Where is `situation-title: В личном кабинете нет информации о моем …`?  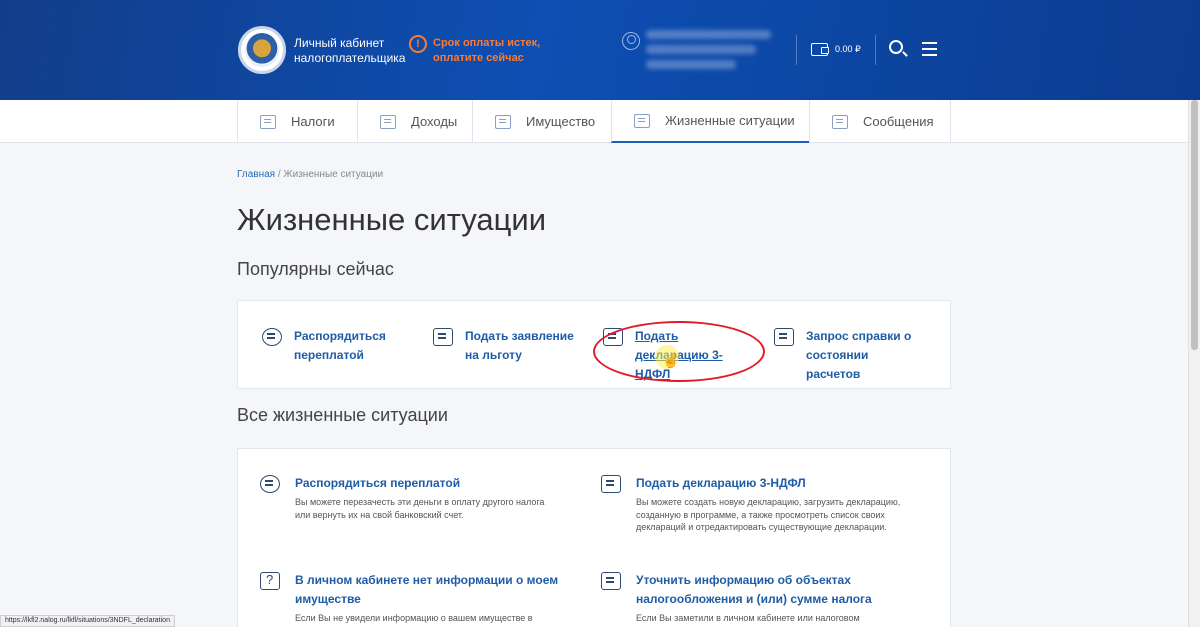
situation-title: В личном кабинете нет информации о моем … is located at coordinates (427, 590).